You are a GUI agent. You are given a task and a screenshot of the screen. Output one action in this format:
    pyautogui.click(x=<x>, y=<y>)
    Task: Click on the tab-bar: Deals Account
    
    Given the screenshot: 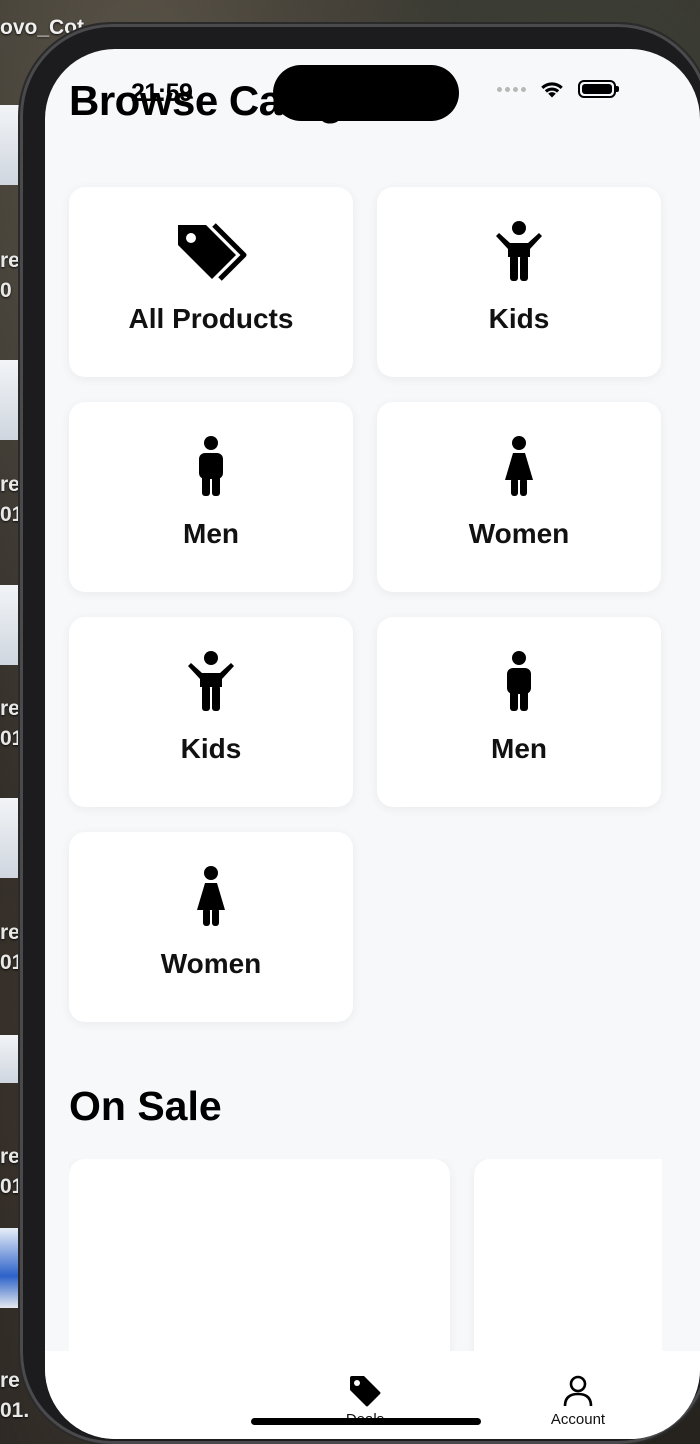 What is the action you would take?
    pyautogui.click(x=372, y=1395)
    